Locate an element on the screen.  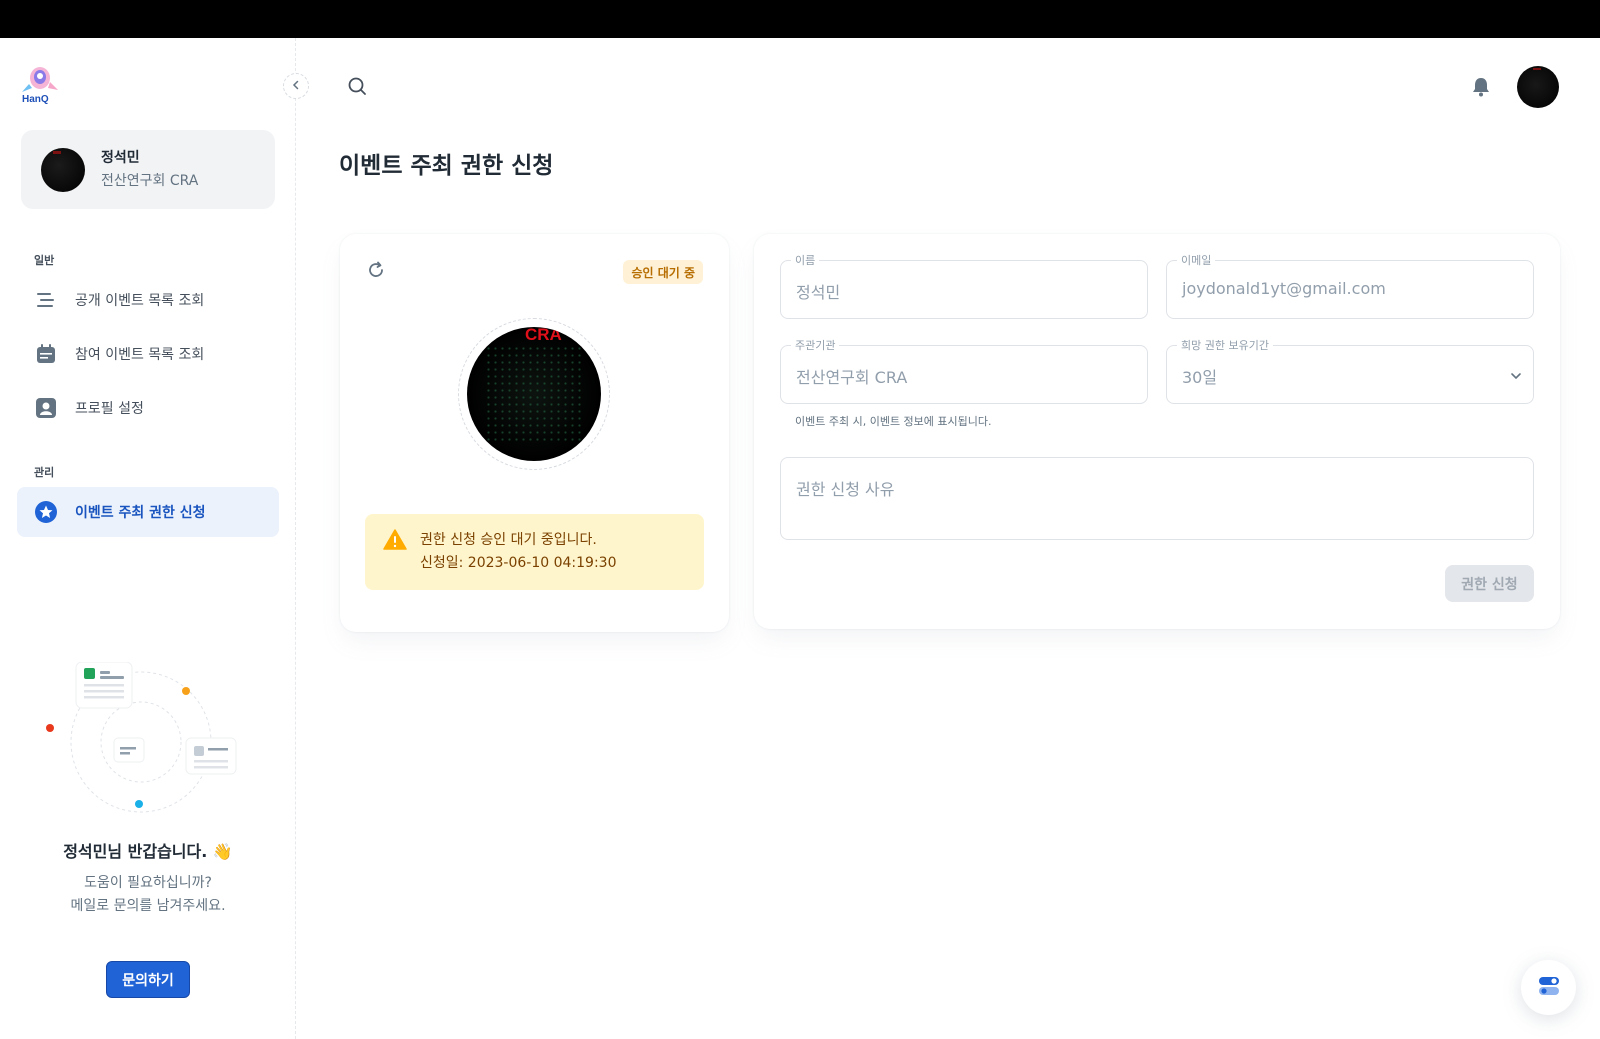
collapse-sidebar-button is located at coordinates (296, 86).